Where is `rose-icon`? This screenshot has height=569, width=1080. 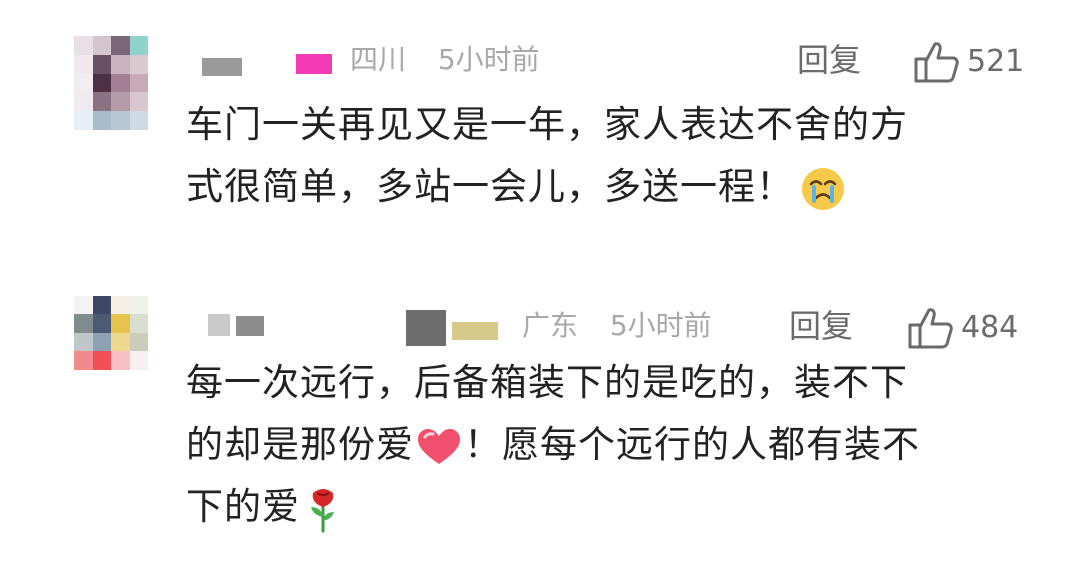 rose-icon is located at coordinates (322, 510).